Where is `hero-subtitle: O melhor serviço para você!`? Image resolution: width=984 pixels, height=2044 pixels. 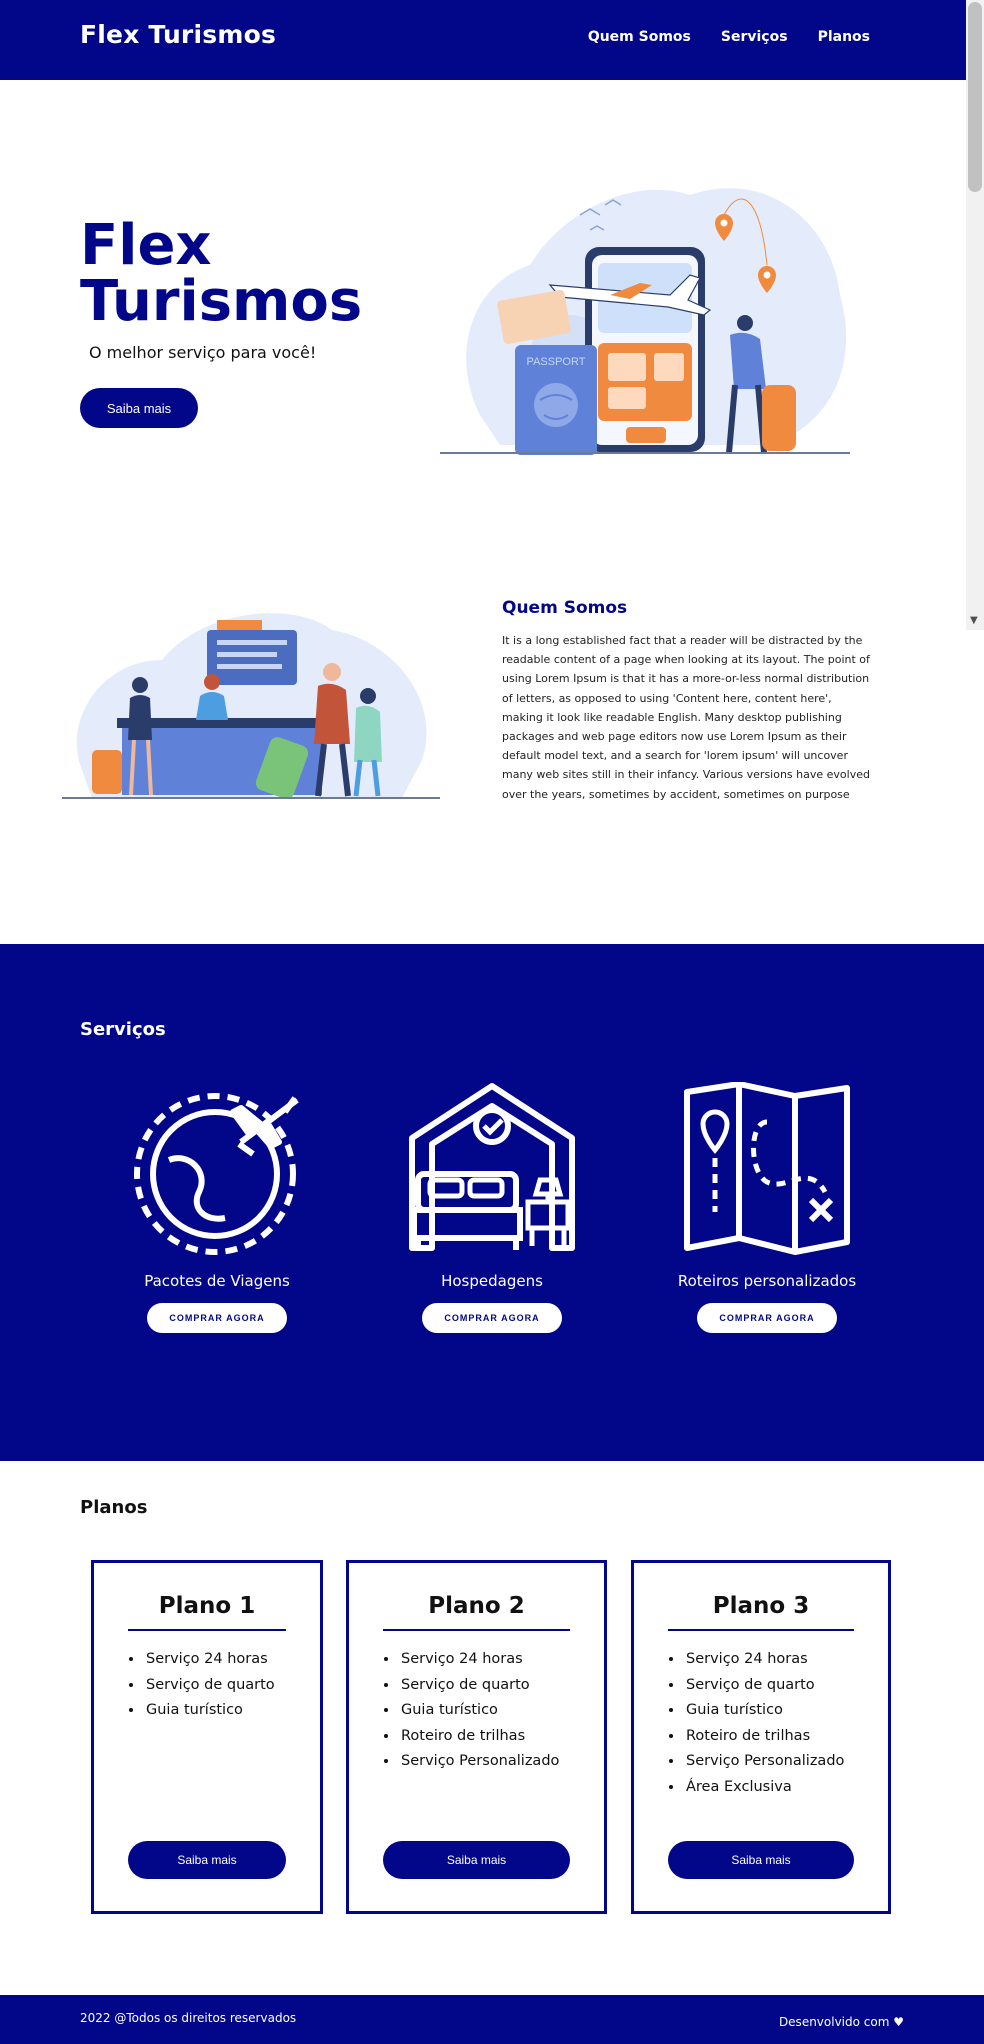 hero-subtitle: O melhor serviço para você! is located at coordinates (203, 352).